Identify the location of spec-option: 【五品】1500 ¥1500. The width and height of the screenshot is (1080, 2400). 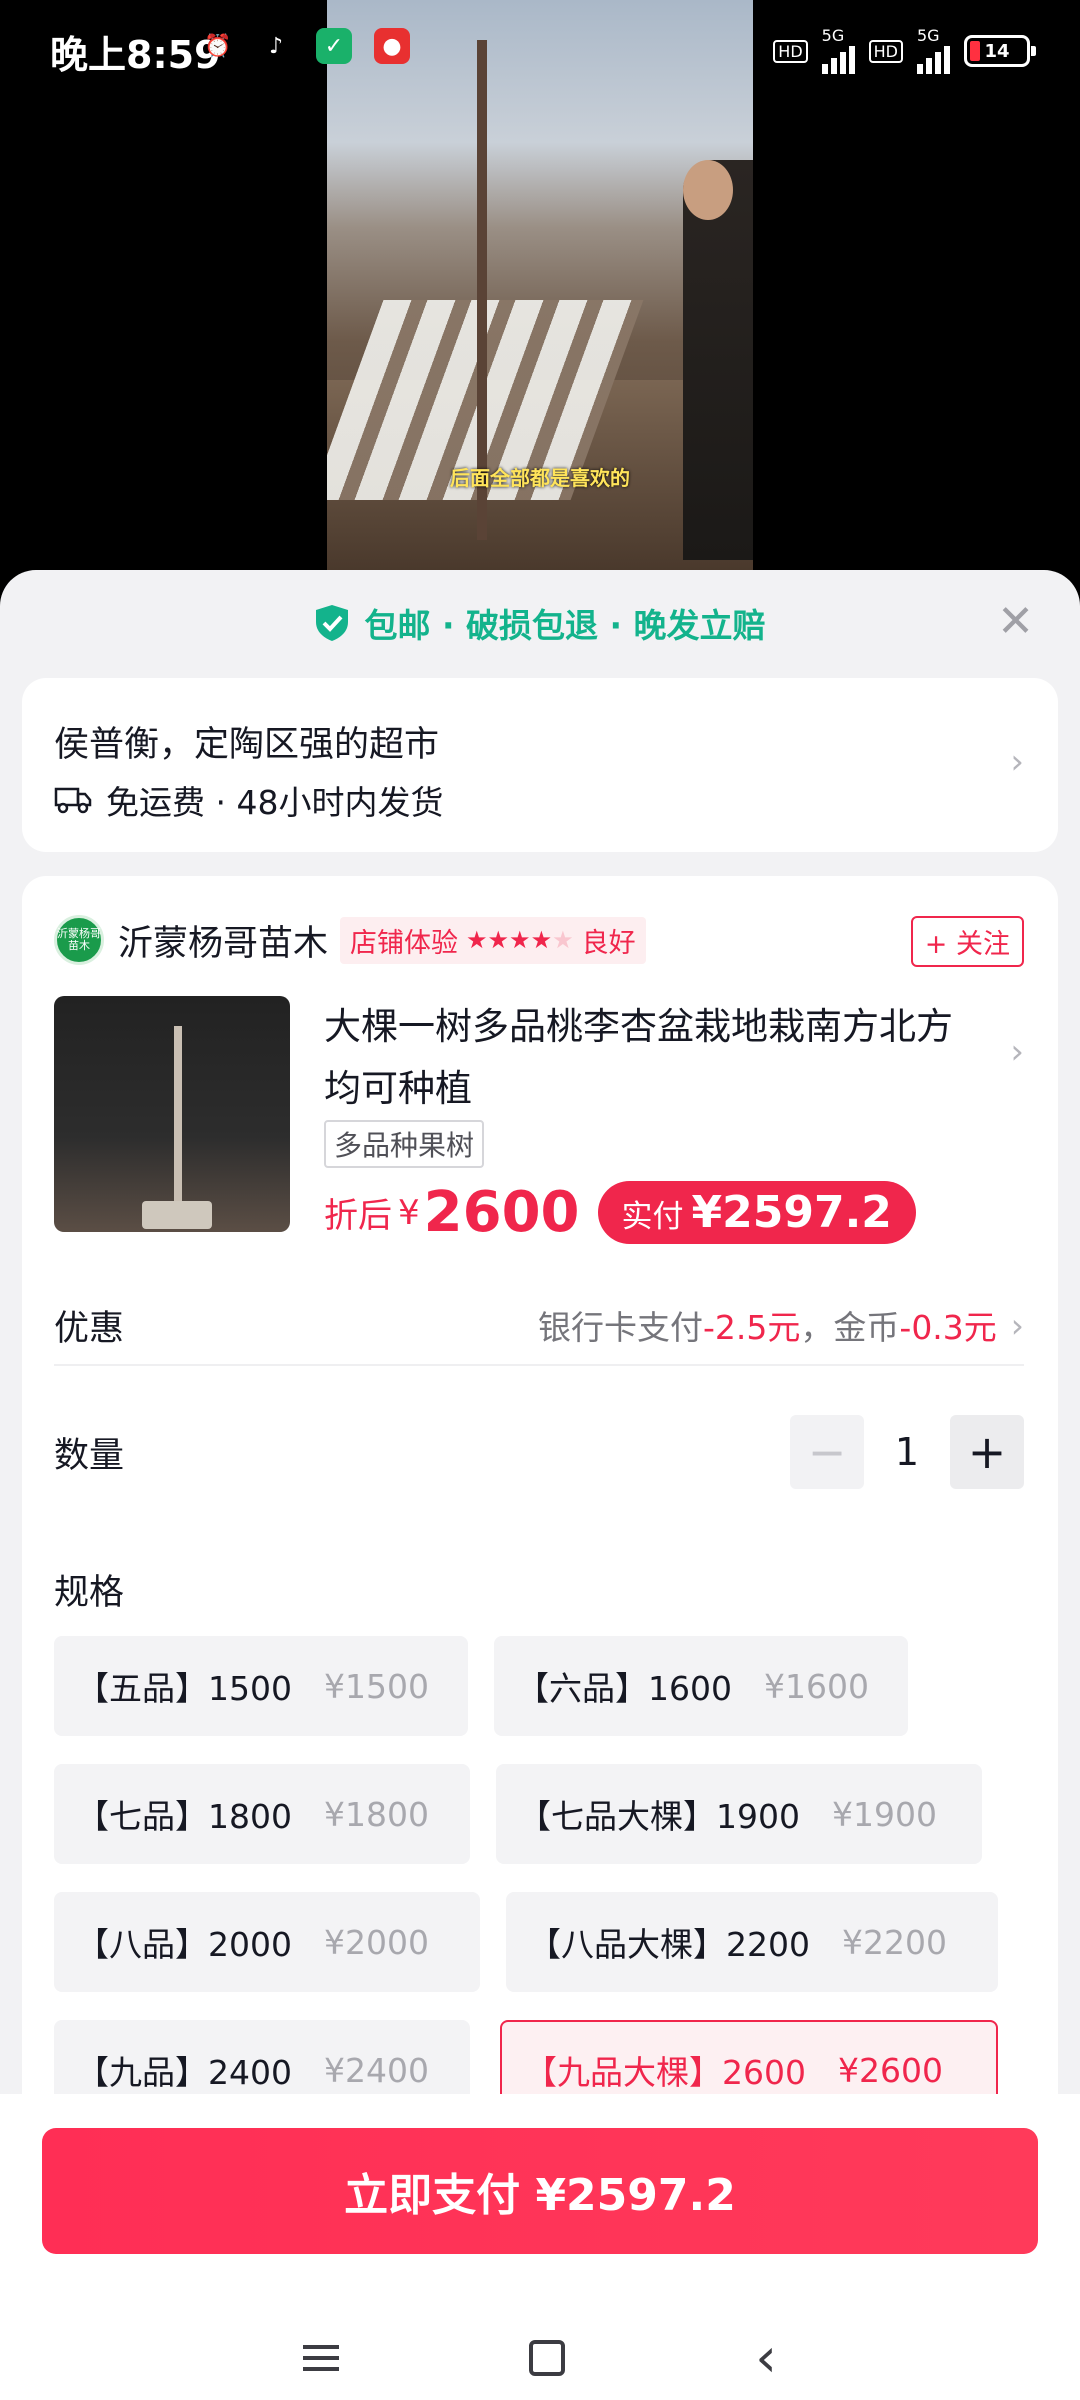
(261, 1686).